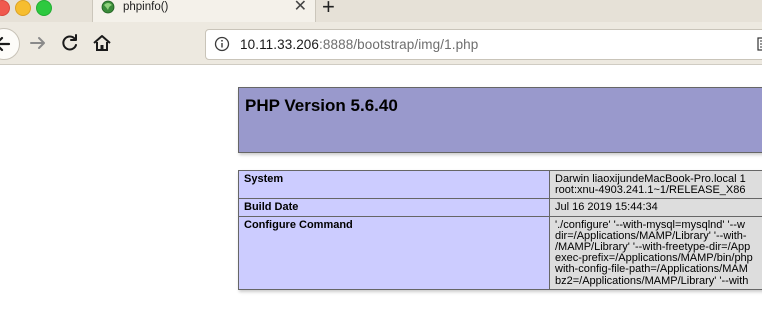  Describe the element at coordinates (606, 207) in the screenshot. I see `row-value-line: Jul 16 2019 15:44:34` at that location.